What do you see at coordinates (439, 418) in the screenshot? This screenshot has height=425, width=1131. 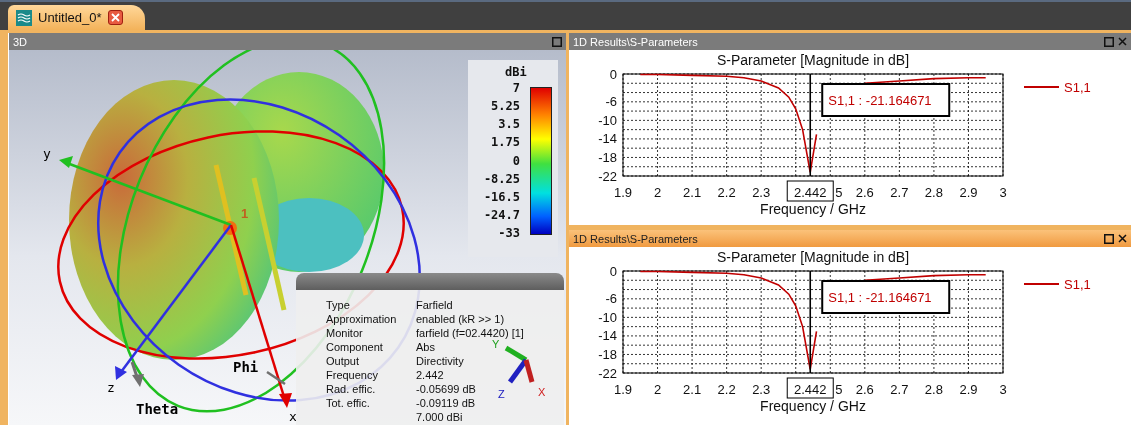 I see `info-value: 7.000 dBi` at bounding box center [439, 418].